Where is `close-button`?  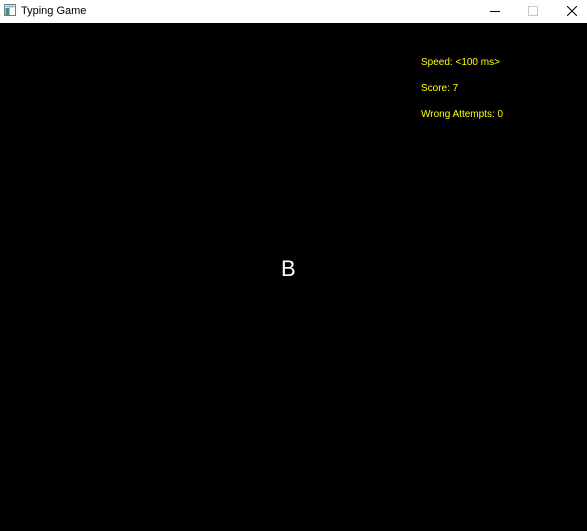
close-button is located at coordinates (569, 11).